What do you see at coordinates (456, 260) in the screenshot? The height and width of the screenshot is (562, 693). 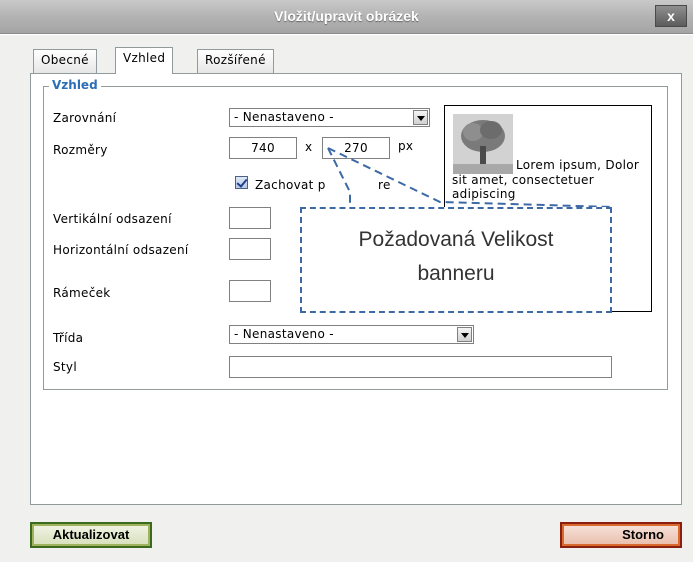 I see `annotation-callout: Požadovaná Velikost banneru` at bounding box center [456, 260].